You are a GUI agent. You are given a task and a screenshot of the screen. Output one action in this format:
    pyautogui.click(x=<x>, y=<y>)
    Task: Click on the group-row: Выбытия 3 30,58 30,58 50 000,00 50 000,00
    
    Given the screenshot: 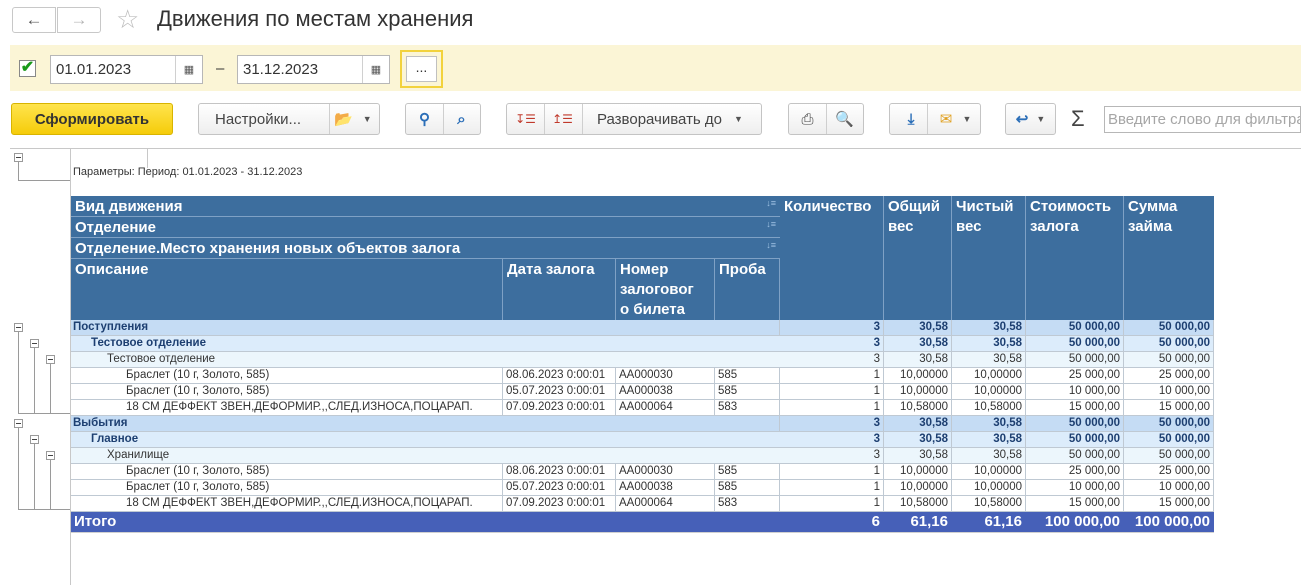 What is the action you would take?
    pyautogui.click(x=642, y=424)
    